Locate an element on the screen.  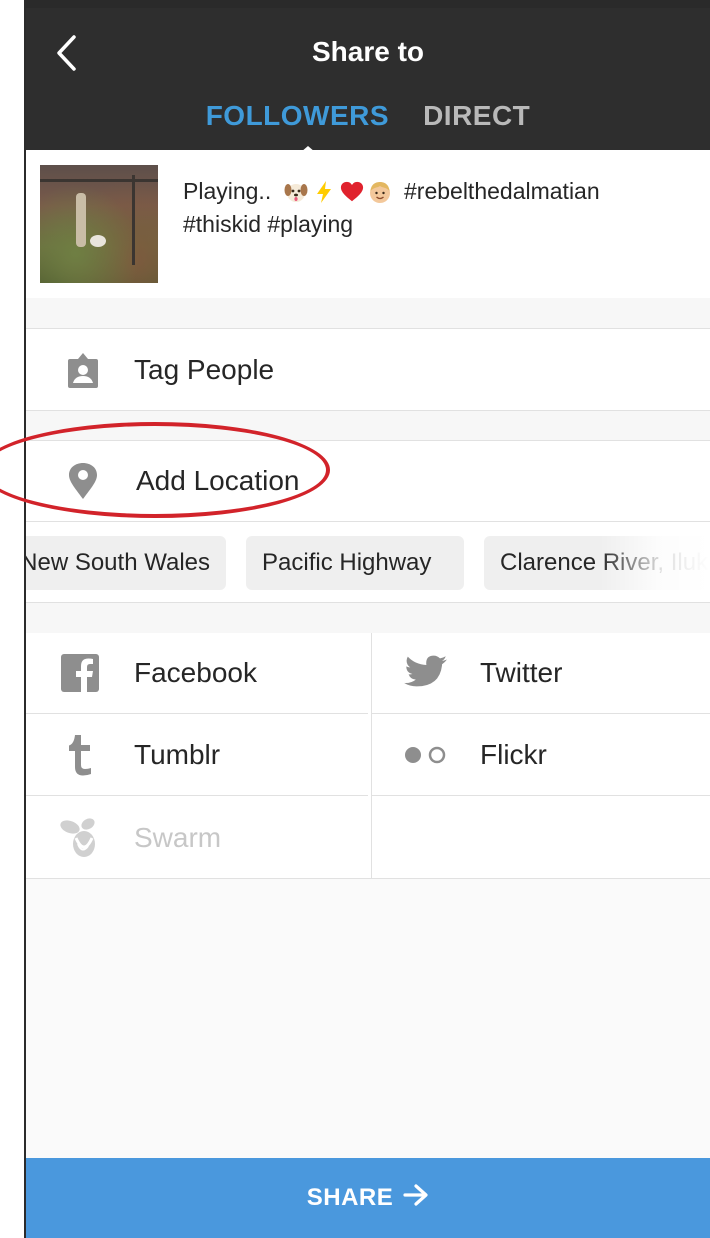
page-title: Share to is located at coordinates (368, 51).